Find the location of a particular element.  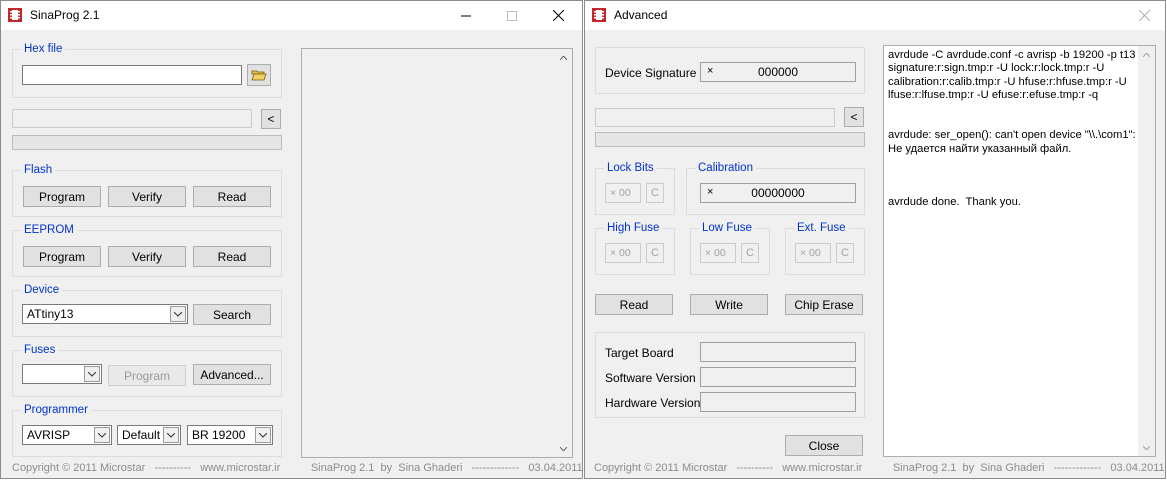

maximize-icon is located at coordinates (512, 15).